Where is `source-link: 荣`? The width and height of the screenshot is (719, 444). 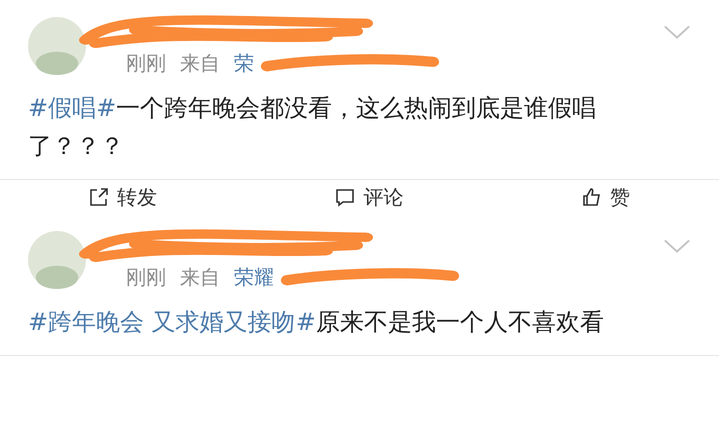 source-link: 荣 is located at coordinates (244, 63).